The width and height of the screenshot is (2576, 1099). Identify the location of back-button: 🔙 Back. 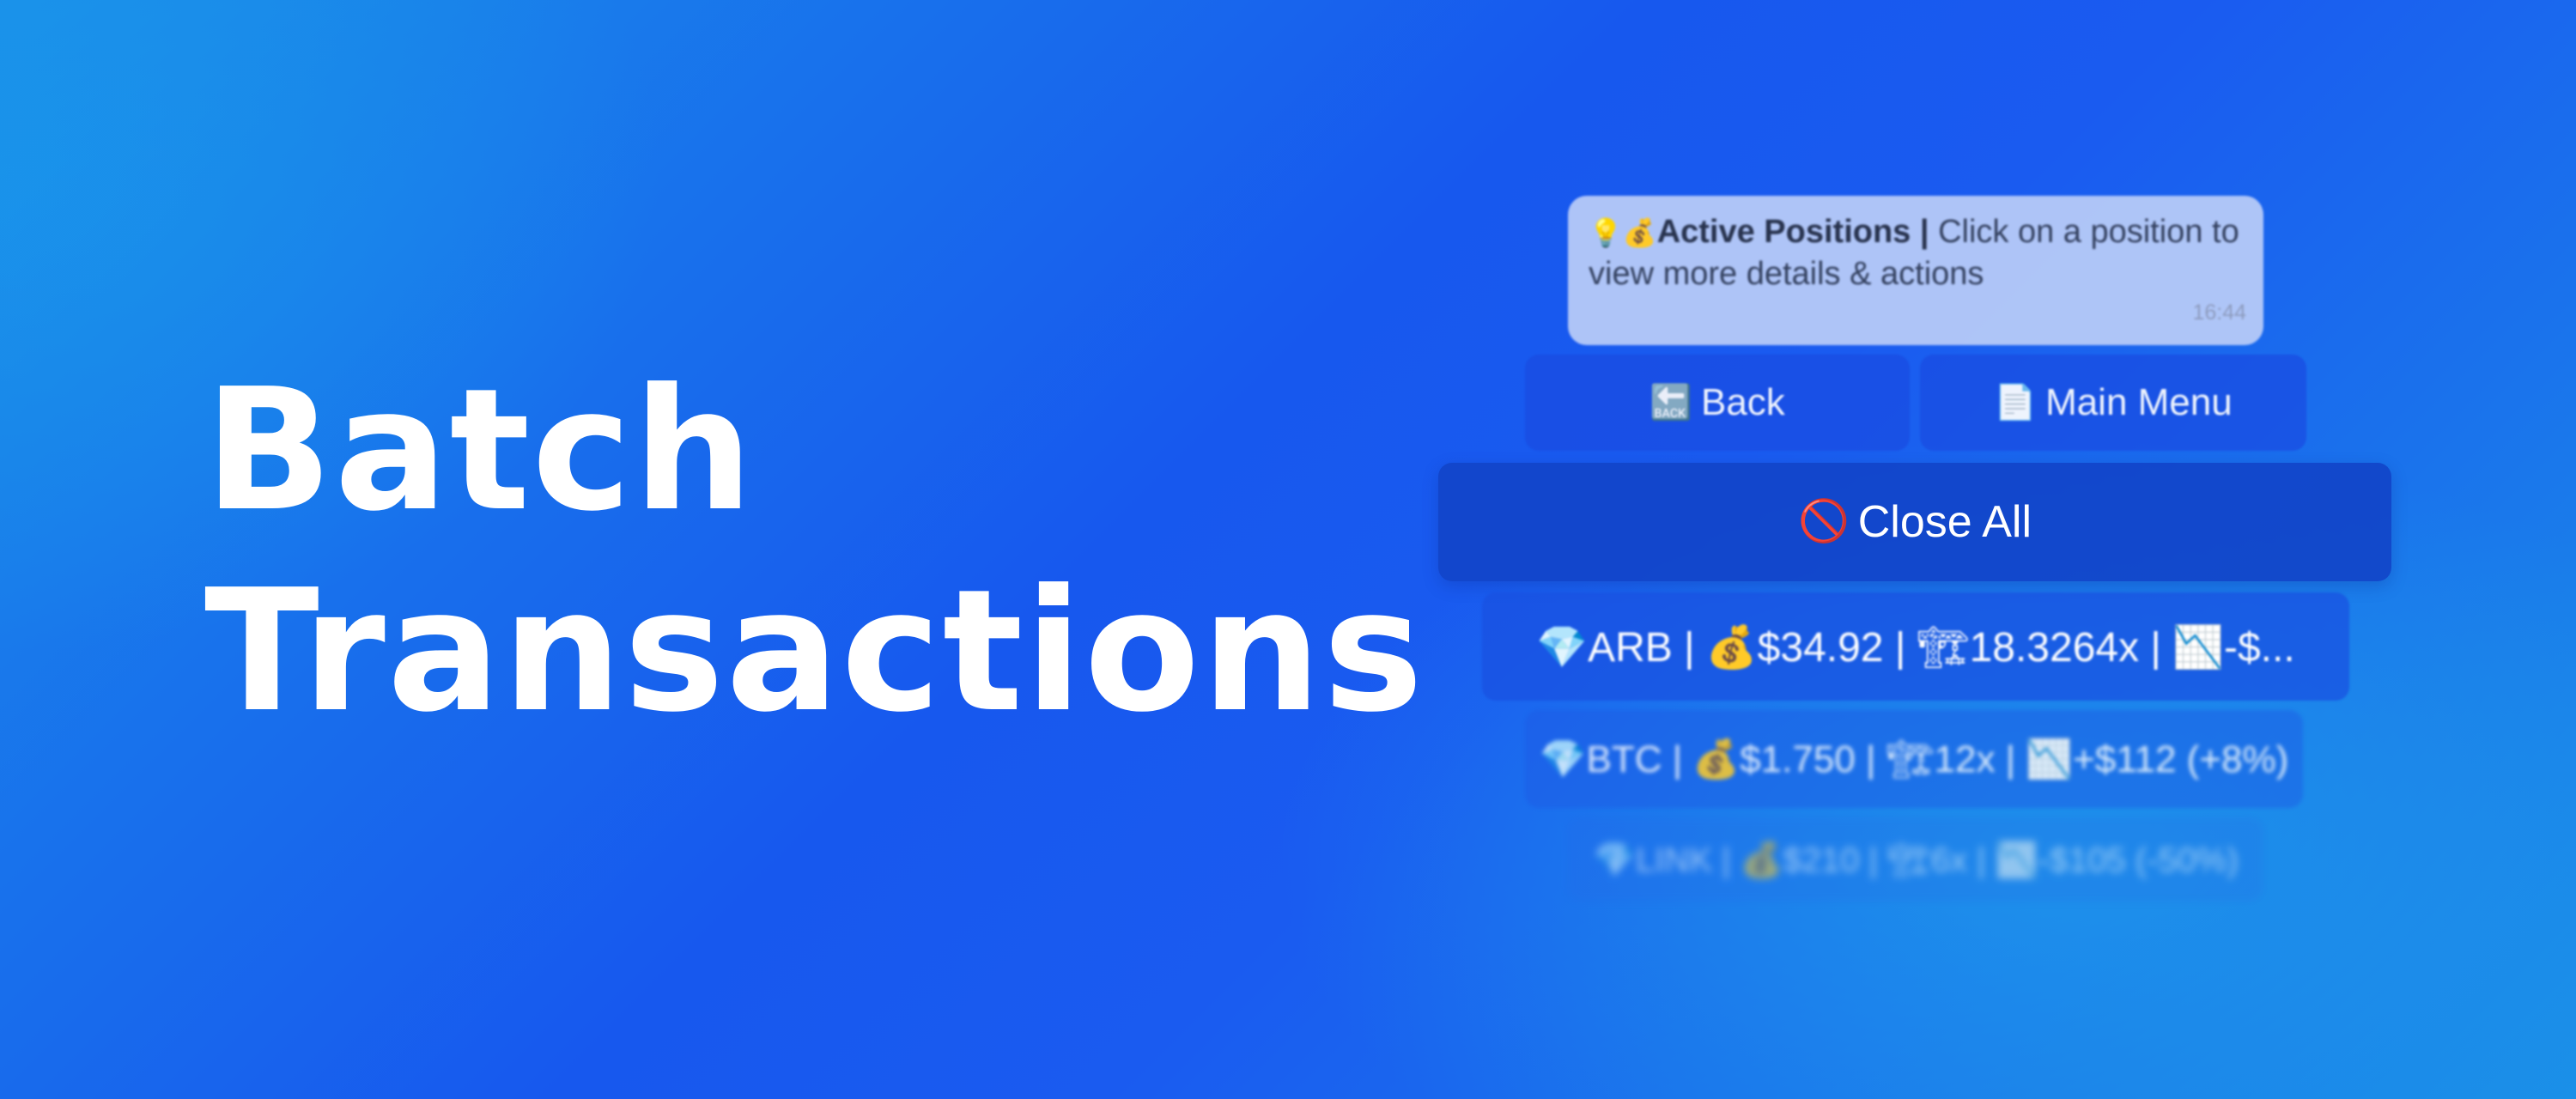
(1718, 403).